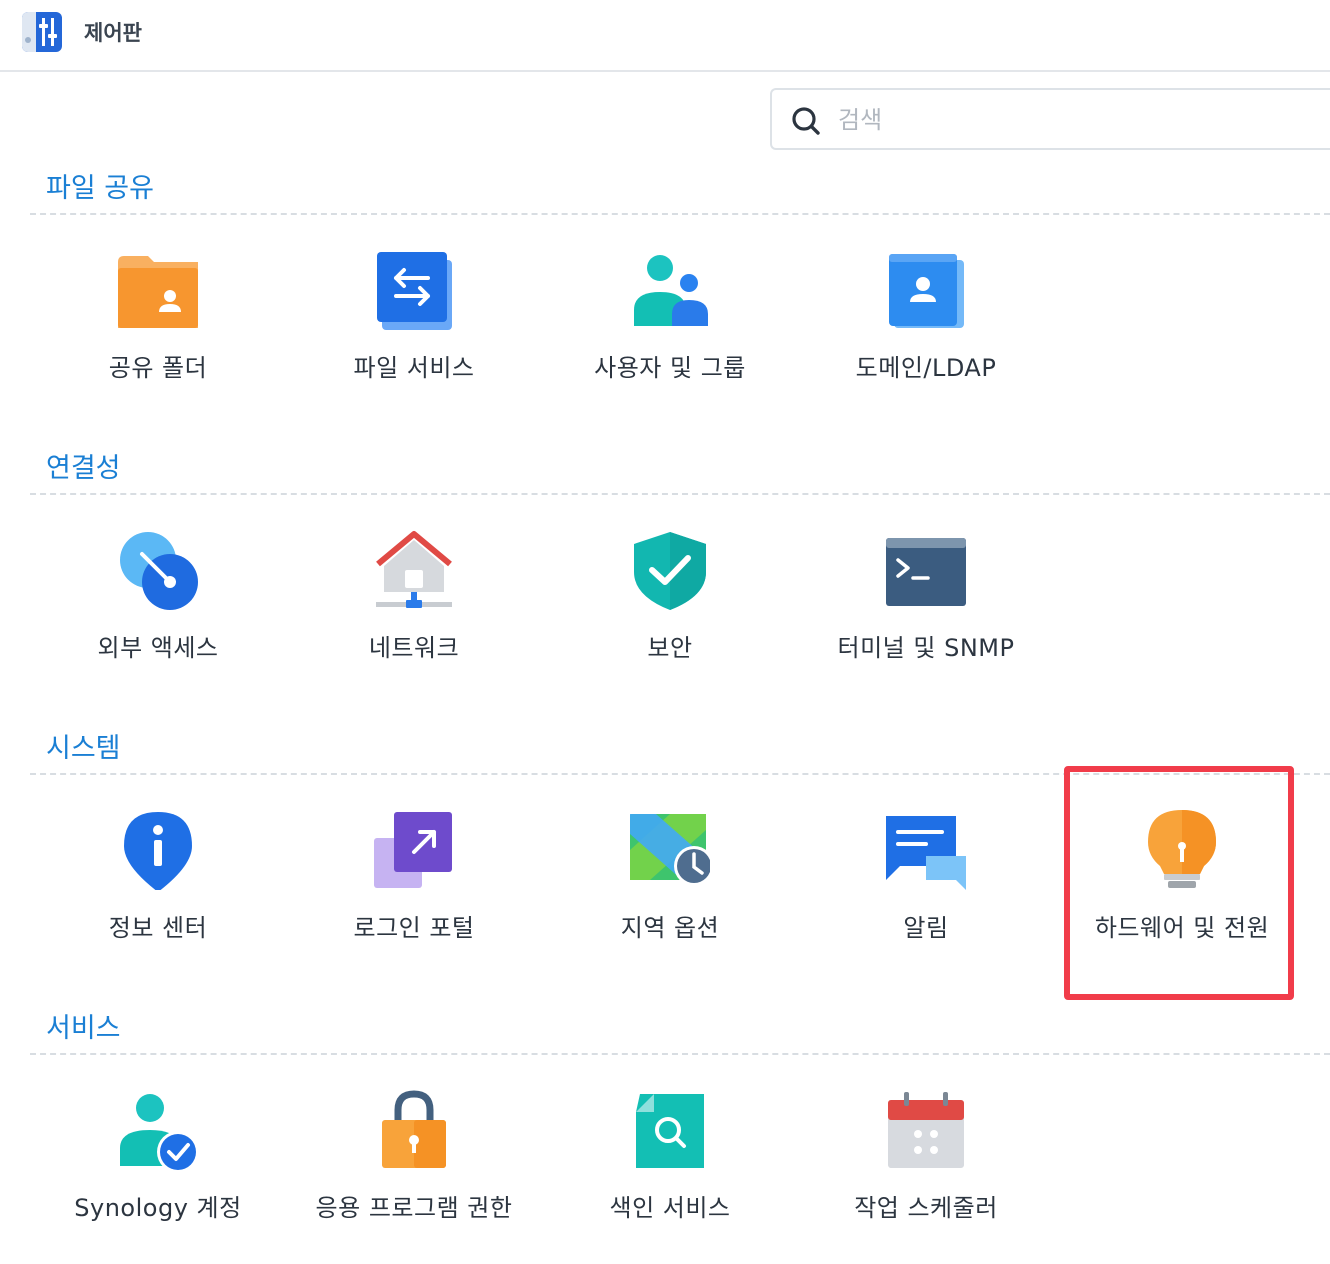 This screenshot has width=1330, height=1264. What do you see at coordinates (414, 1129) in the screenshot?
I see `app-privileges-lock-icon` at bounding box center [414, 1129].